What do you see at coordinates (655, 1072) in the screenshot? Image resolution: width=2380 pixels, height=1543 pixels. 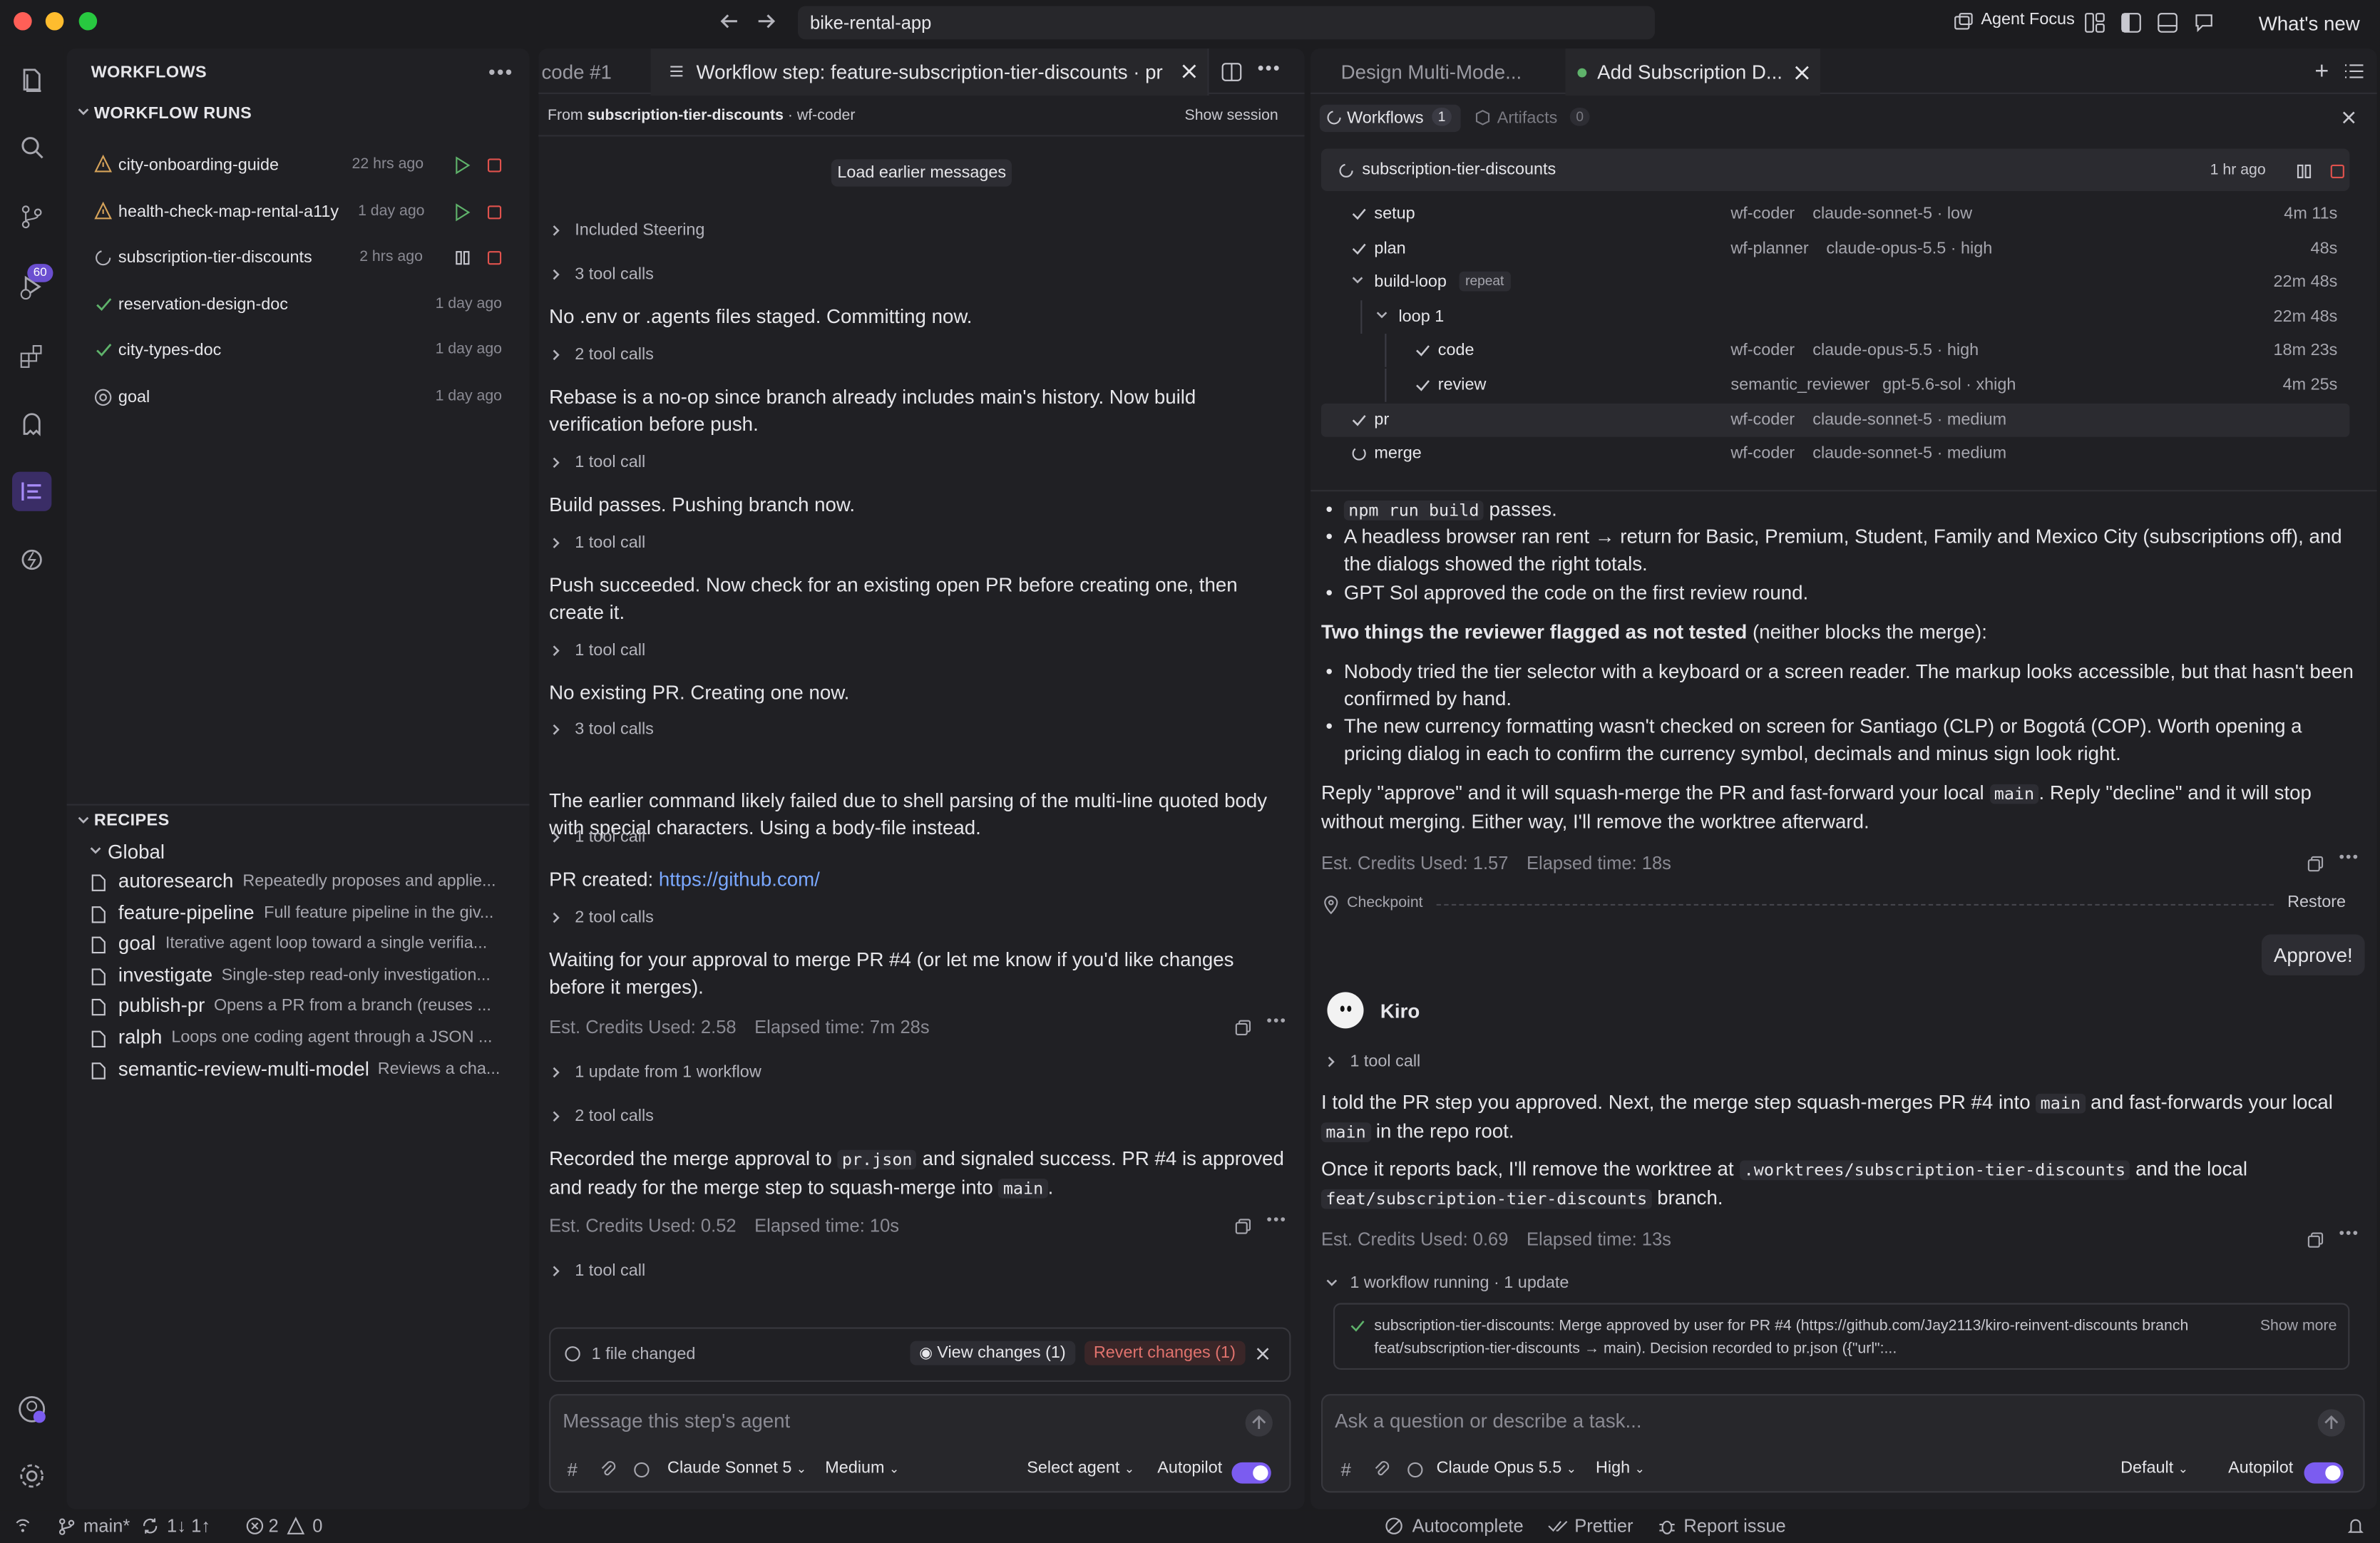 I see `tool-call-toggle: 1 update from 1 workflow` at bounding box center [655, 1072].